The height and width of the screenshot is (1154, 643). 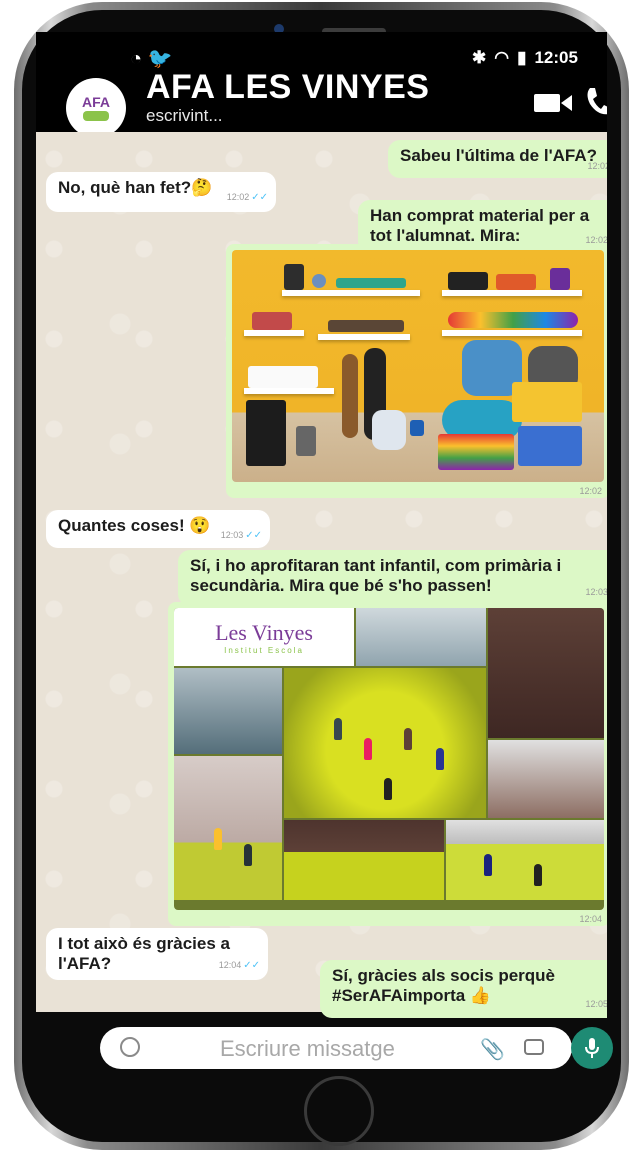 What do you see at coordinates (264, 632) in the screenshot?
I see `logo-title: Les Vinyes` at bounding box center [264, 632].